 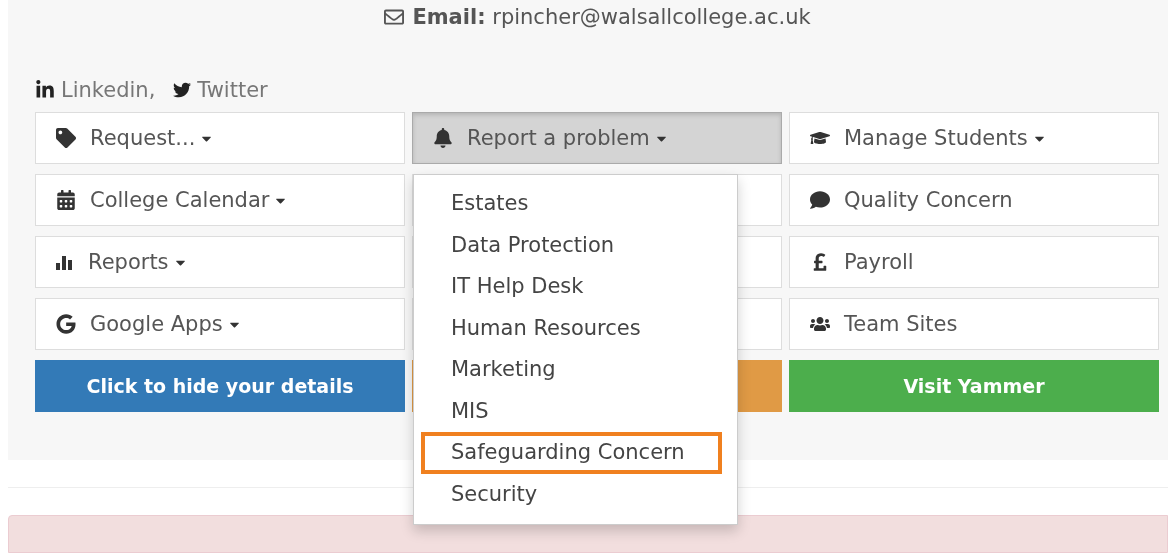 What do you see at coordinates (974, 200) in the screenshot?
I see `menu-button: Quality Concern` at bounding box center [974, 200].